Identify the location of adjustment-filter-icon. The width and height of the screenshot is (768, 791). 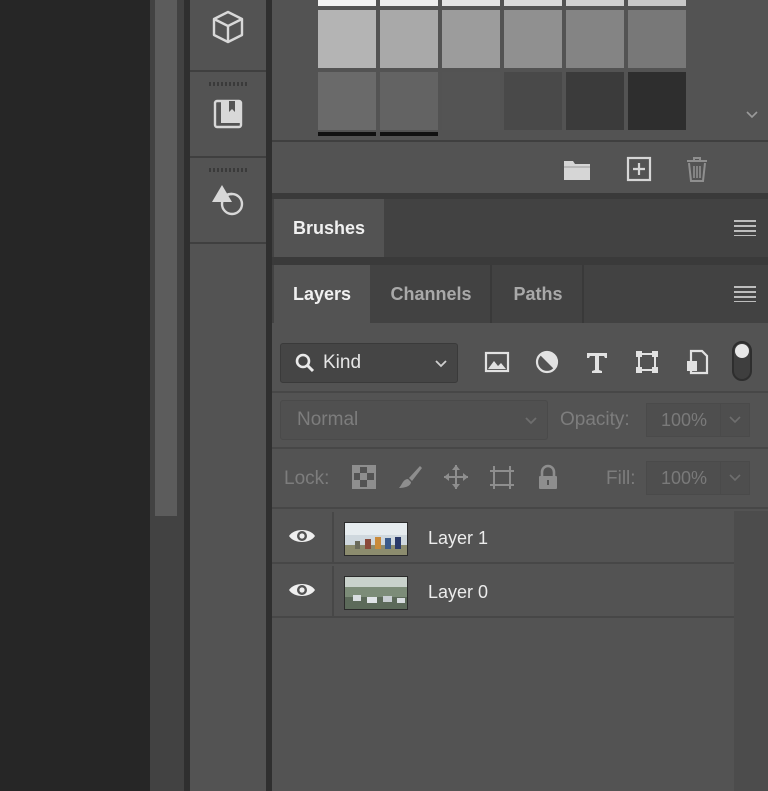
(547, 362).